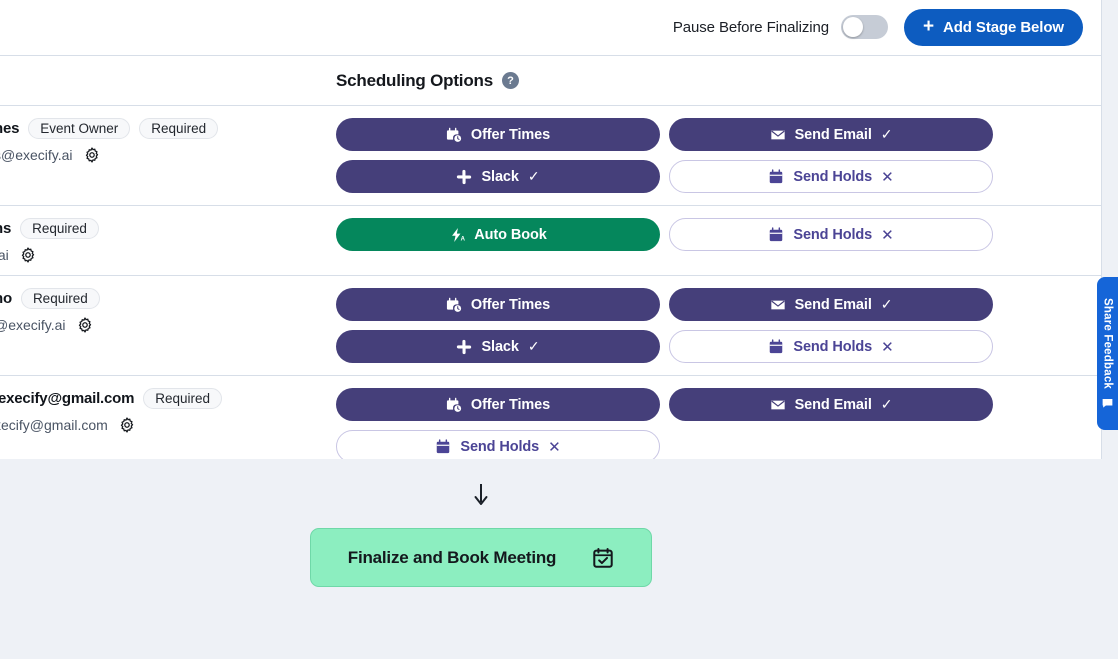  What do you see at coordinates (6, 298) in the screenshot?
I see `attendee-name: no` at bounding box center [6, 298].